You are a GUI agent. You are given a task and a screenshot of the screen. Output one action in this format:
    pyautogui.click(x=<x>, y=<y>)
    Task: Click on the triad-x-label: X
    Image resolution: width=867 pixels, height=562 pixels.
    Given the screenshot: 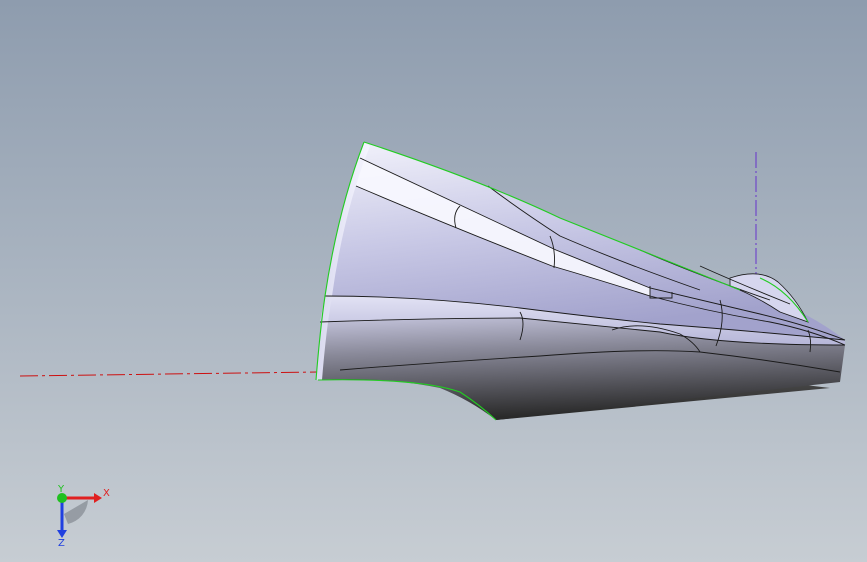 What is the action you would take?
    pyautogui.click(x=106, y=493)
    